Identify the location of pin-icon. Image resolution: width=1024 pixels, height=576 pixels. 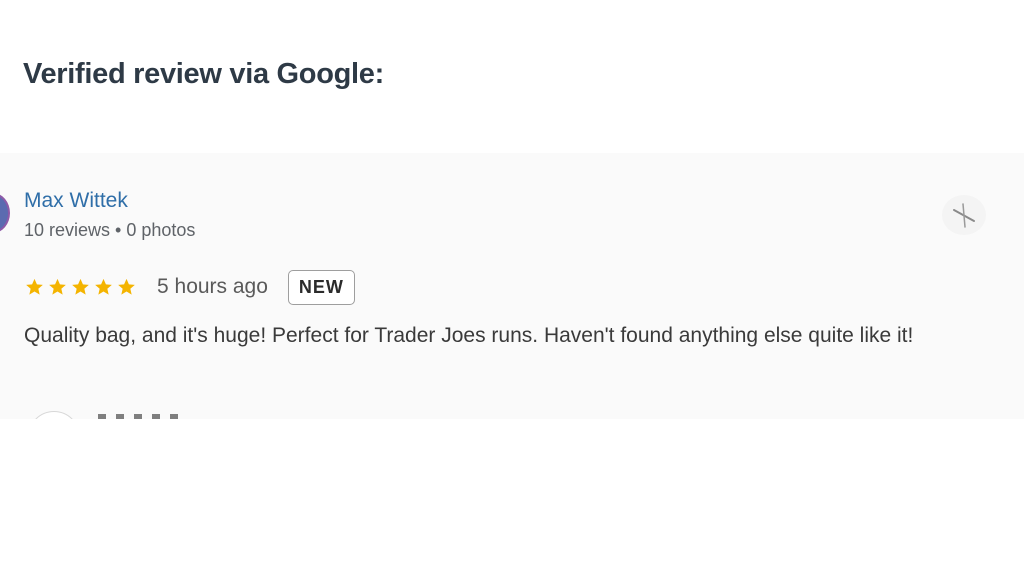
(964, 215).